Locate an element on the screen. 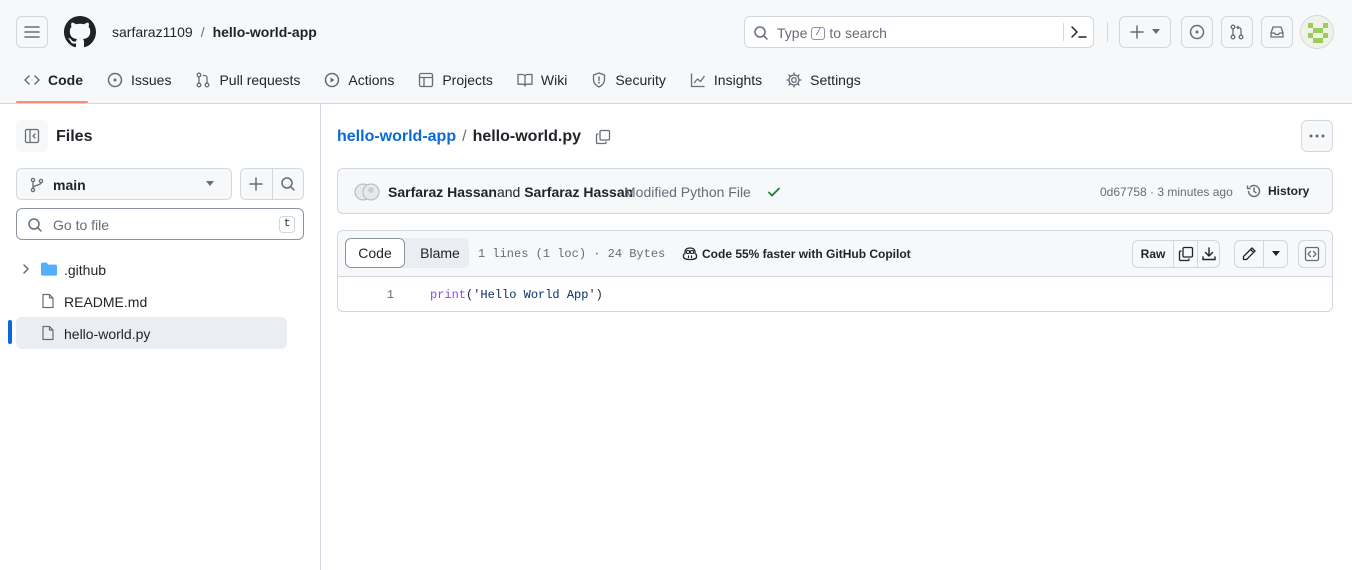 This screenshot has height=570, width=1352. blame-view-tab: Blame is located at coordinates (440, 253).